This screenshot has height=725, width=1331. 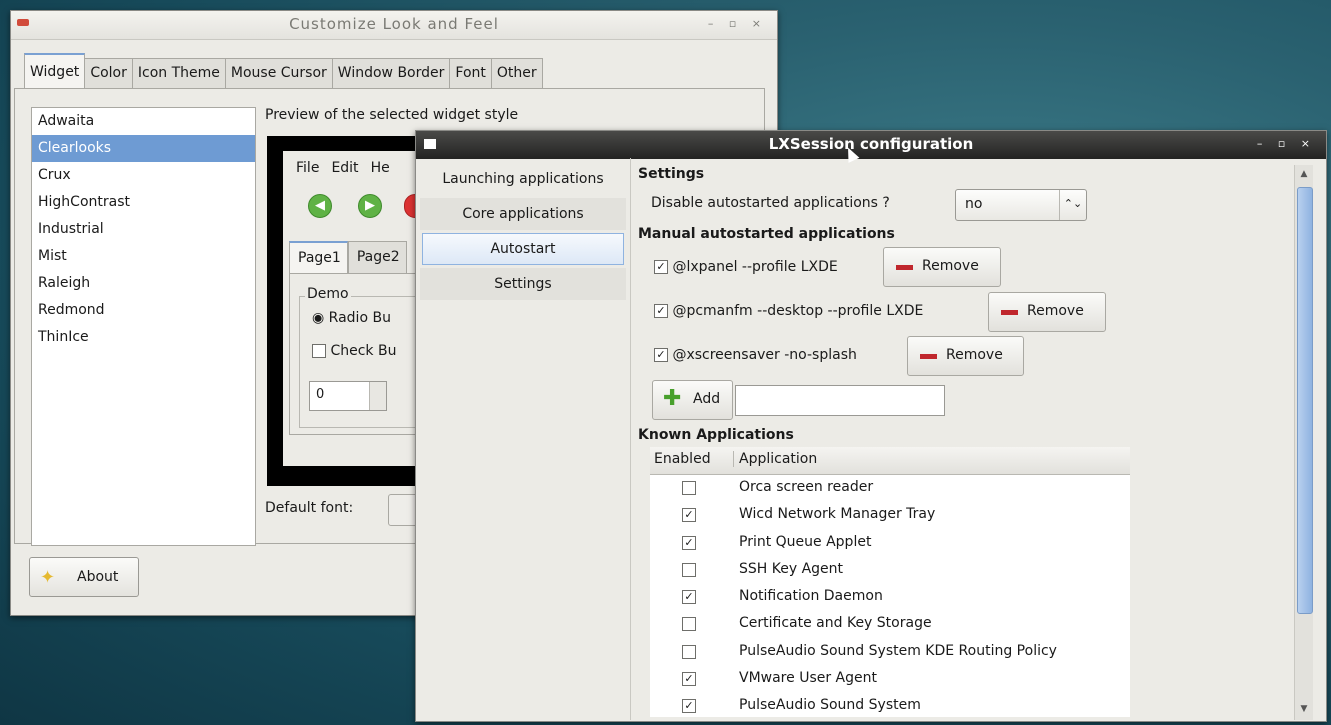 What do you see at coordinates (974, 204) in the screenshot?
I see `disable-combo-value: no` at bounding box center [974, 204].